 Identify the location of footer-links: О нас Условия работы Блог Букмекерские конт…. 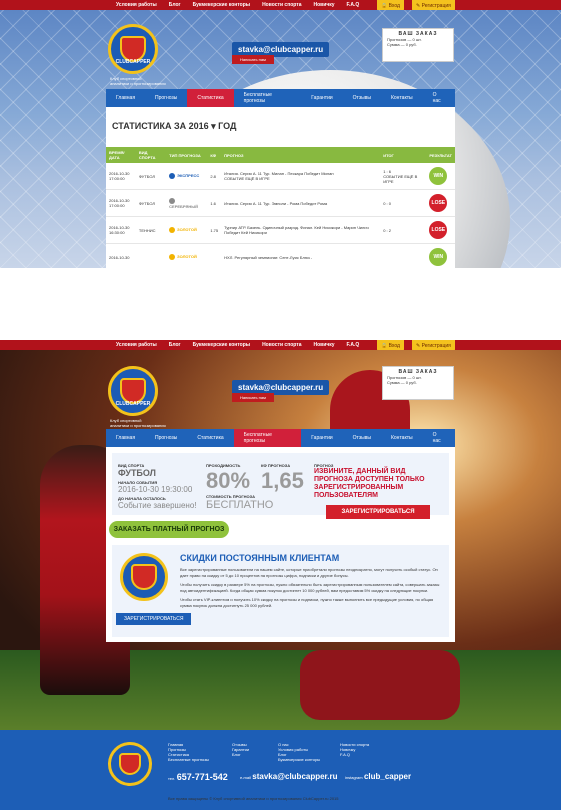
(299, 752).